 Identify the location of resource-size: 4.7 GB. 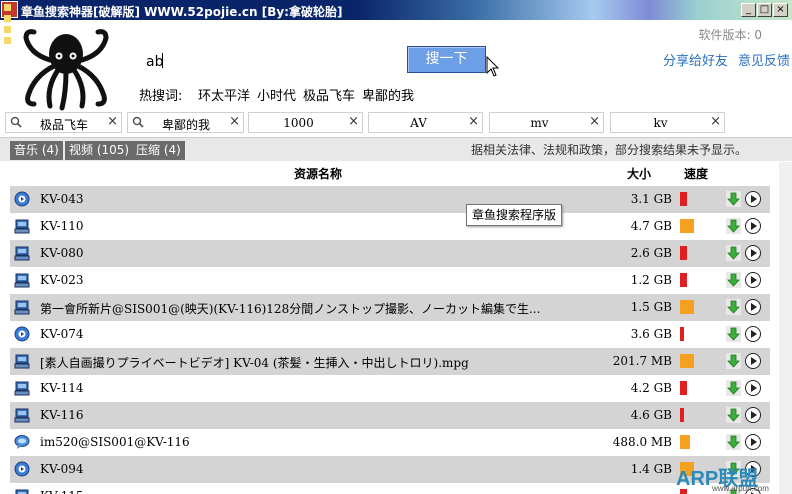
(651, 226).